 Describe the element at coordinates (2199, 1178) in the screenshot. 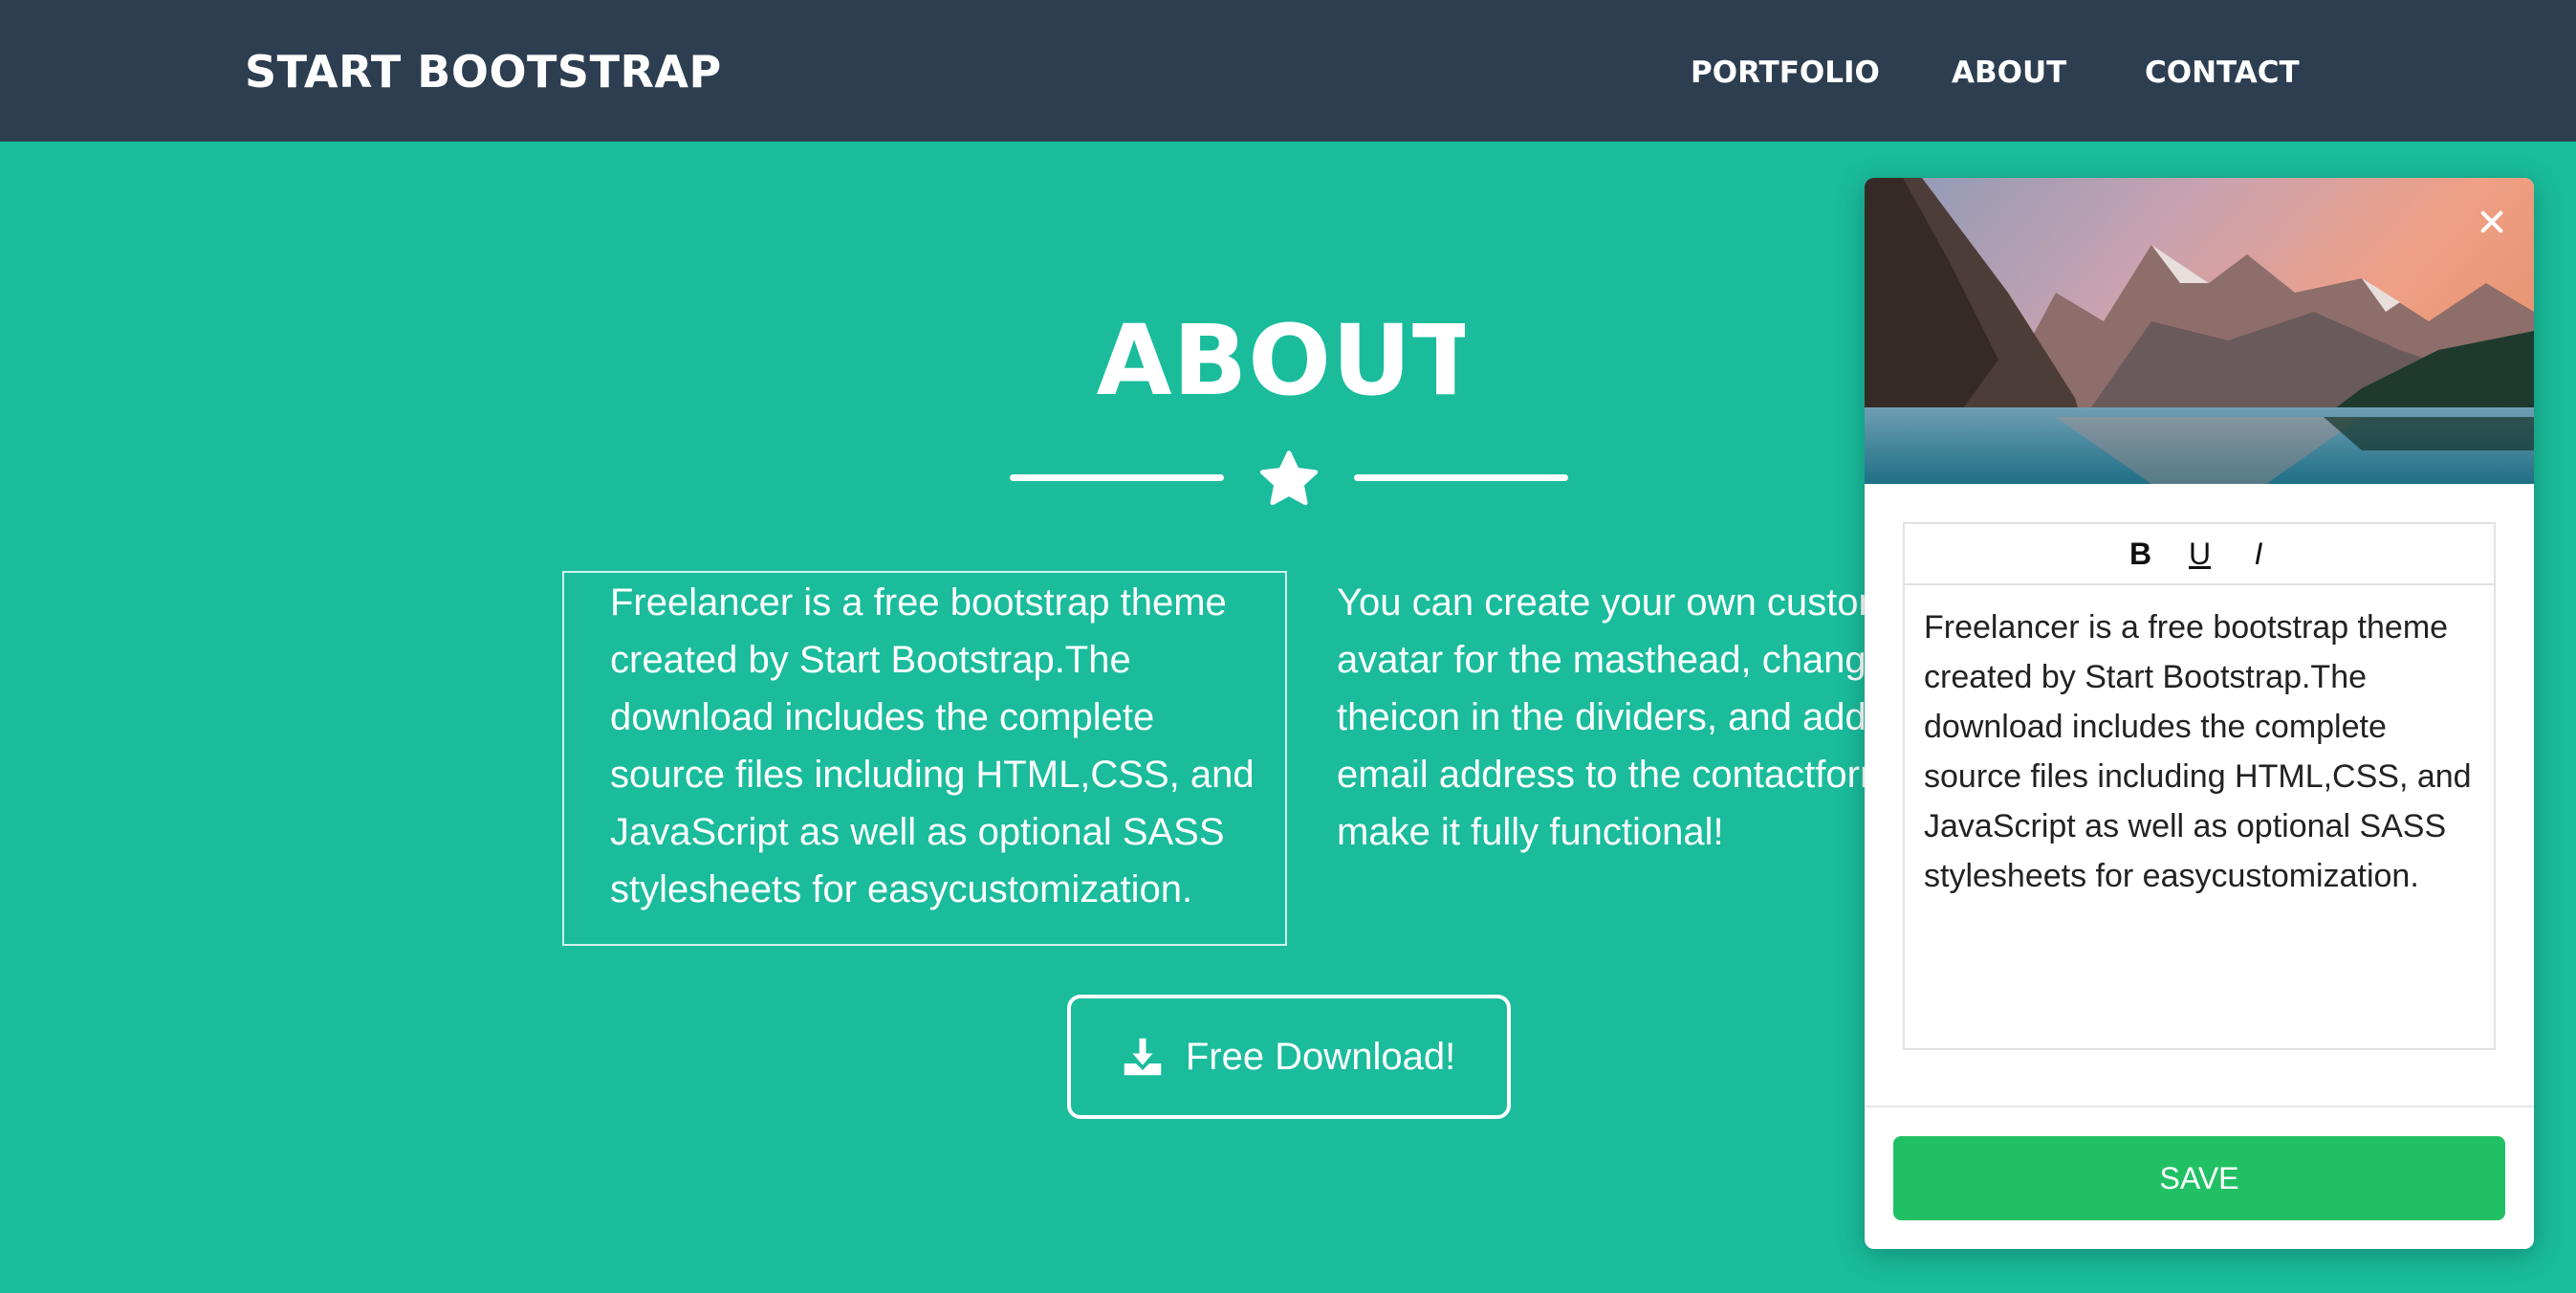

I see `save-button: SAVE` at that location.